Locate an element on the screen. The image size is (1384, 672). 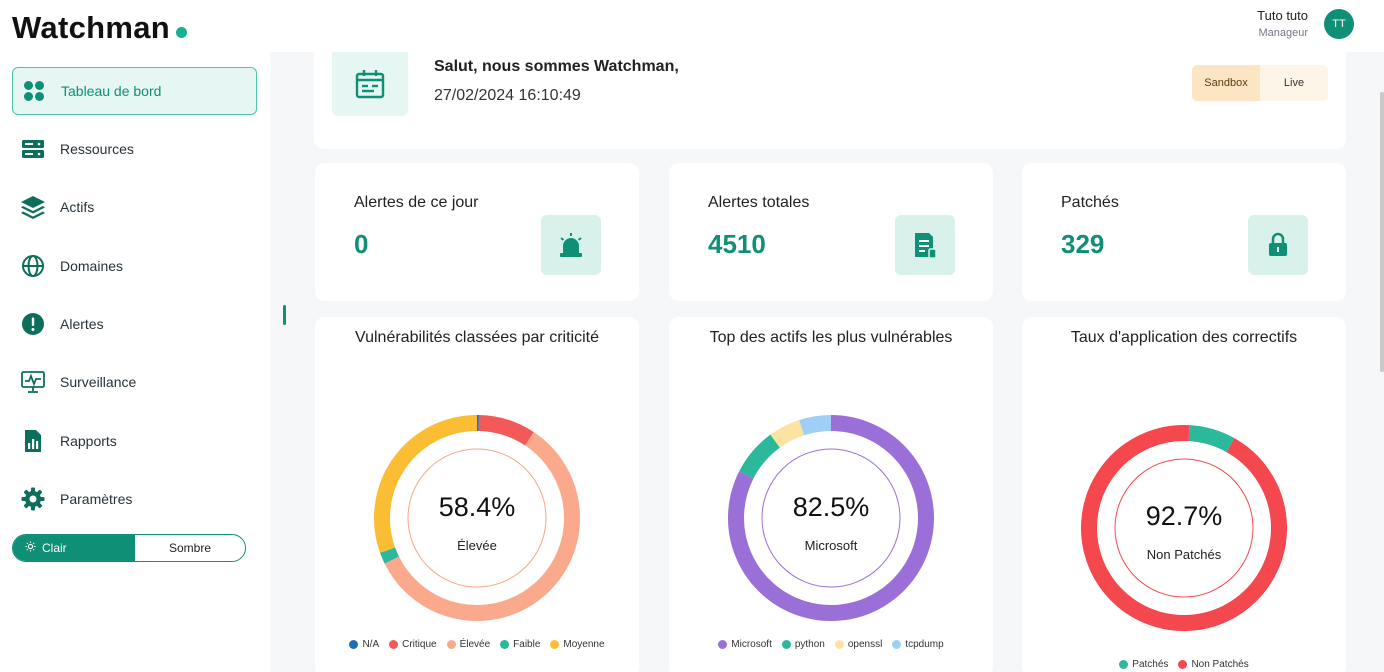
legend-item: openssl is located at coordinates (858, 644).